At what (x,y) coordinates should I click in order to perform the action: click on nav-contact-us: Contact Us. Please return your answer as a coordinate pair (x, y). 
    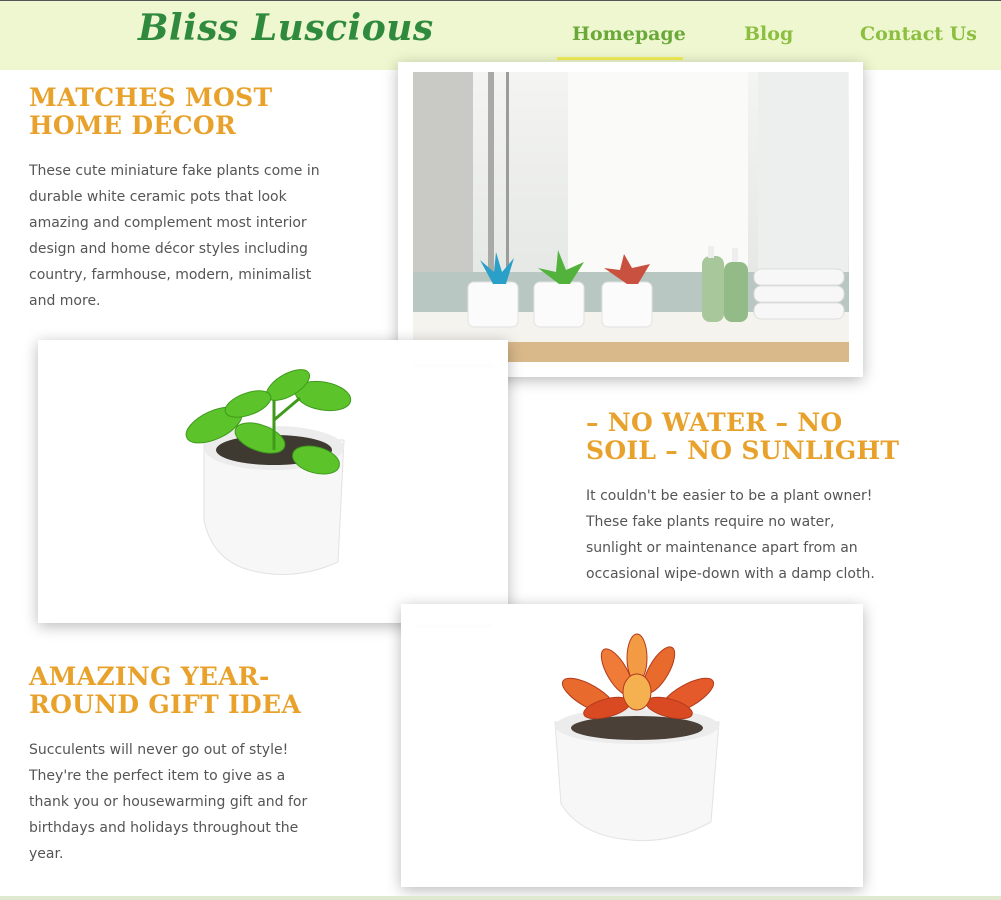
    Looking at the image, I should click on (918, 34).